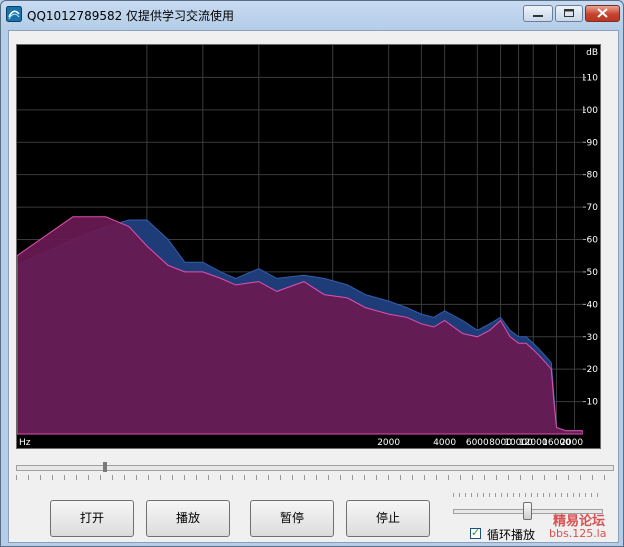 The width and height of the screenshot is (624, 547). Describe the element at coordinates (477, 443) in the screenshot. I see `freq-tick-label: 6000` at that location.